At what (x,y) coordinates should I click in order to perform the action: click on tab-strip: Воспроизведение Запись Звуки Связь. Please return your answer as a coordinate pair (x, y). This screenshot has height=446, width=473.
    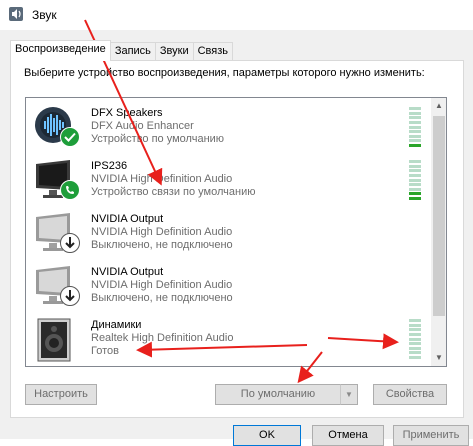
    Looking at the image, I should click on (122, 50).